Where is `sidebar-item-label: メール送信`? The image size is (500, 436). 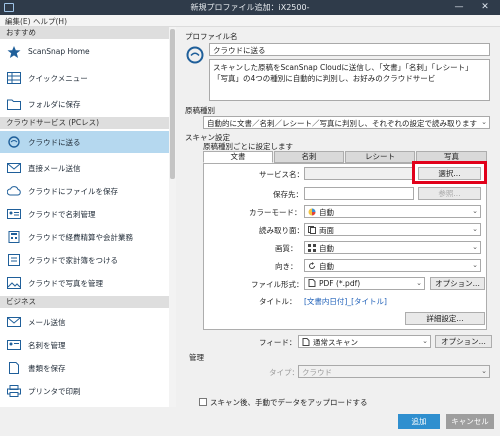
sidebar-item-label: メール送信 is located at coordinates (47, 322).